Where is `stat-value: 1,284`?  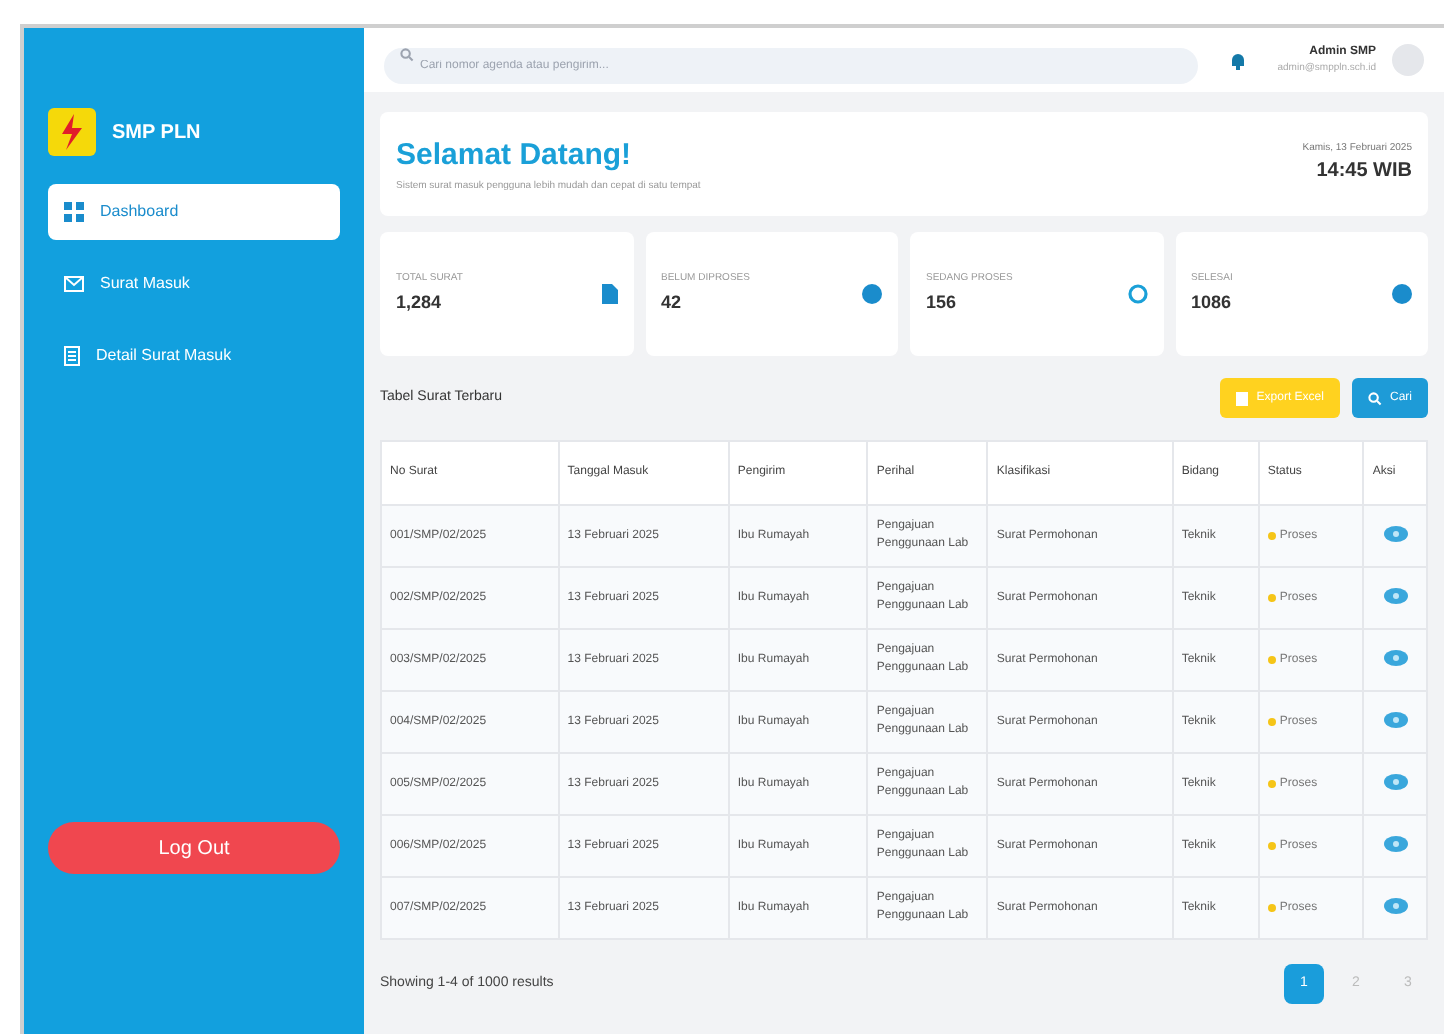 stat-value: 1,284 is located at coordinates (420, 303).